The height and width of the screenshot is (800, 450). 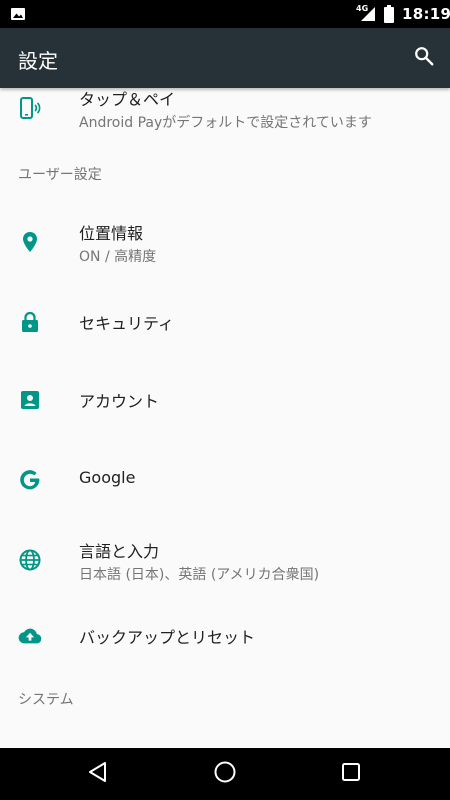 I want to click on home-button, so click(x=225, y=774).